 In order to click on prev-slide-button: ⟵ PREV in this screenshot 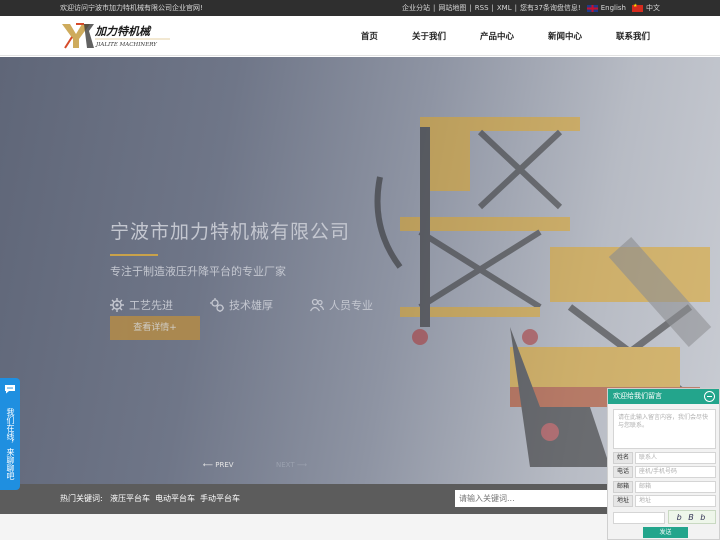, I will do `click(218, 465)`.